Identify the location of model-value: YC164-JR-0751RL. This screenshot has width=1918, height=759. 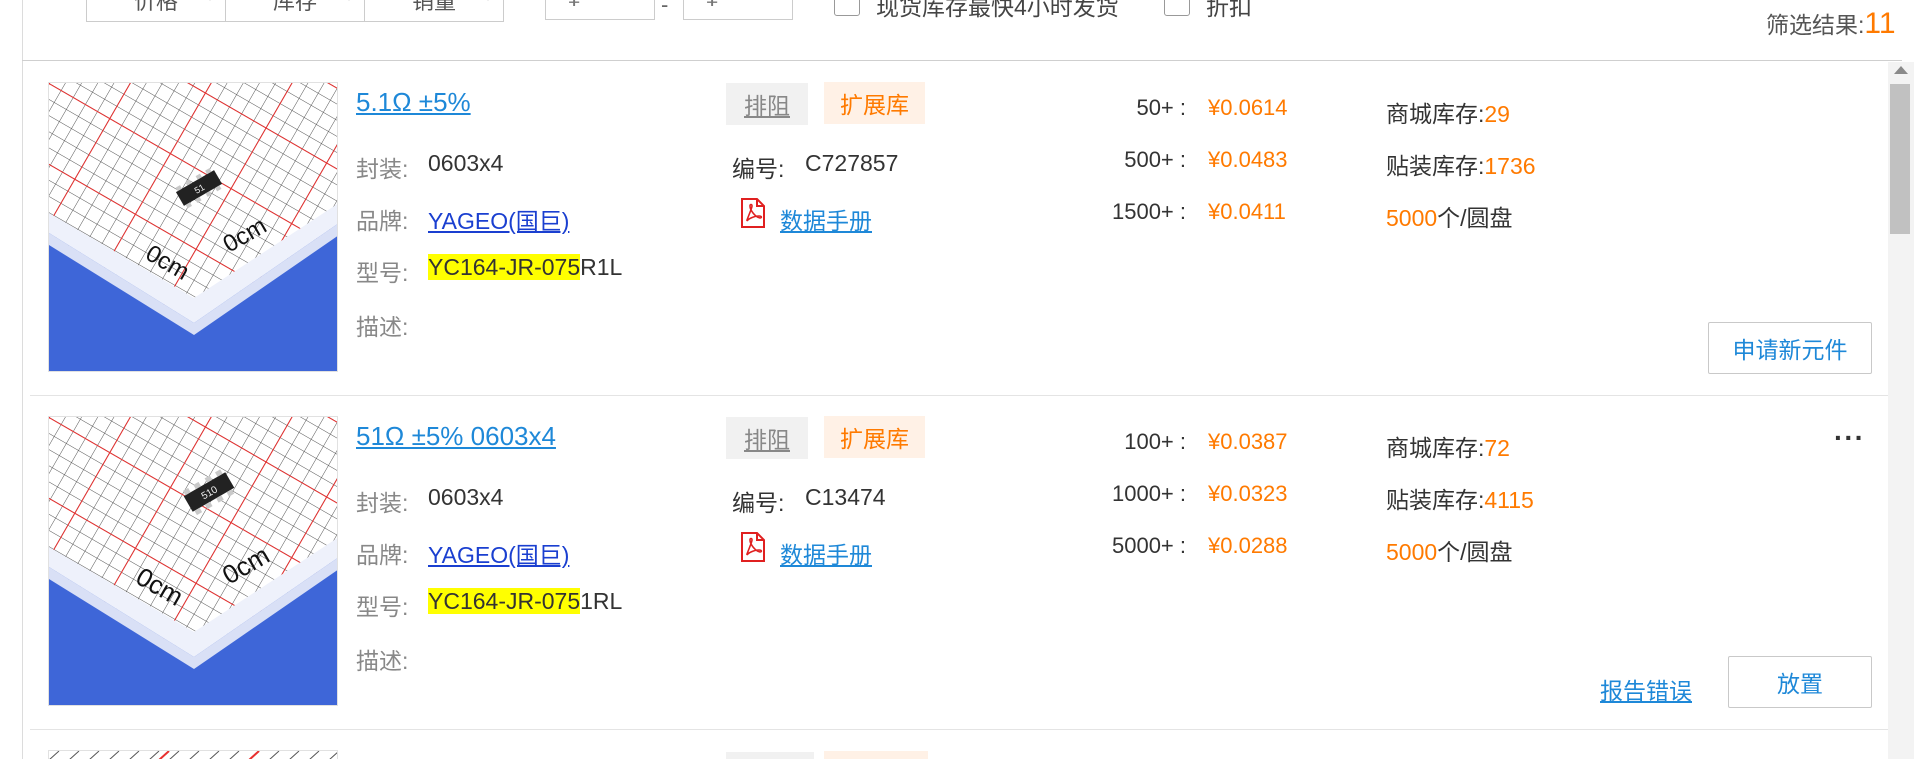
(525, 601).